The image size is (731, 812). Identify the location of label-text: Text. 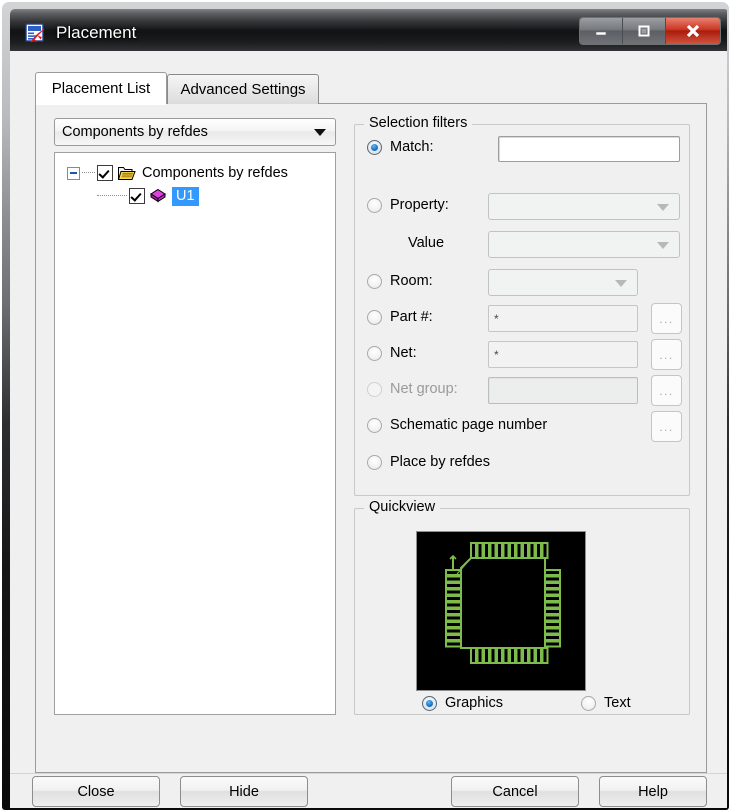
(617, 703).